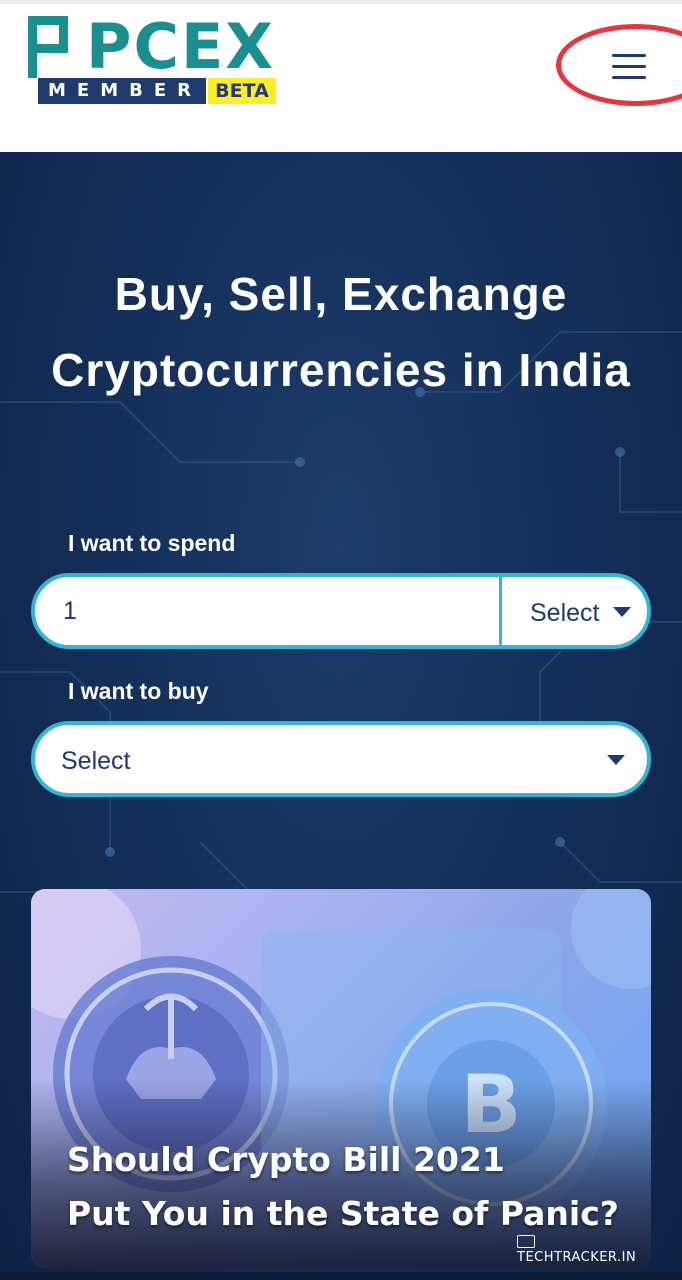 The height and width of the screenshot is (1280, 682). What do you see at coordinates (628, 66) in the screenshot?
I see `hamburger-menu-button` at bounding box center [628, 66].